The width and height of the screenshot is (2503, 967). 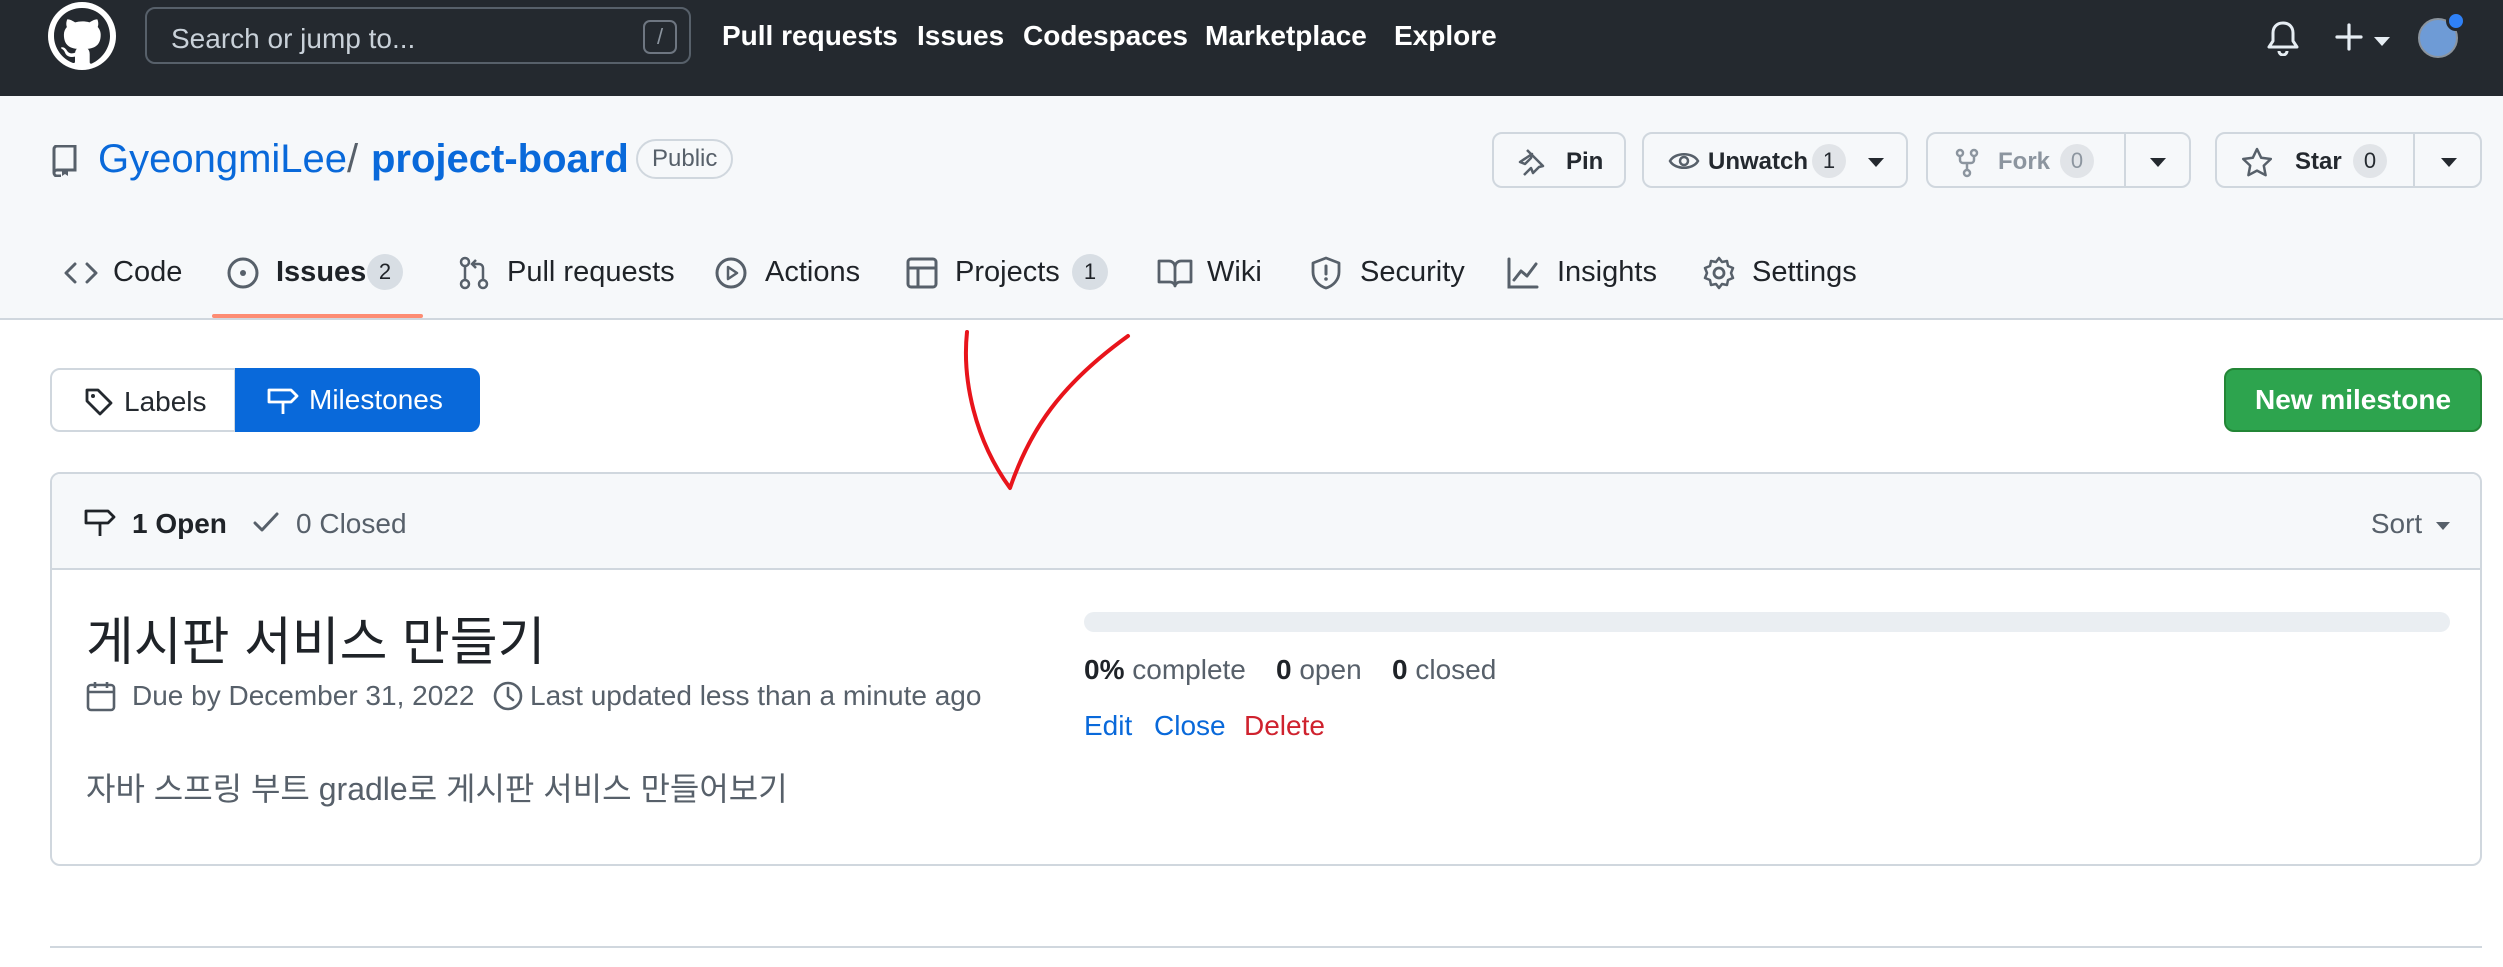 What do you see at coordinates (1523, 275) in the screenshot?
I see `graph-icon` at bounding box center [1523, 275].